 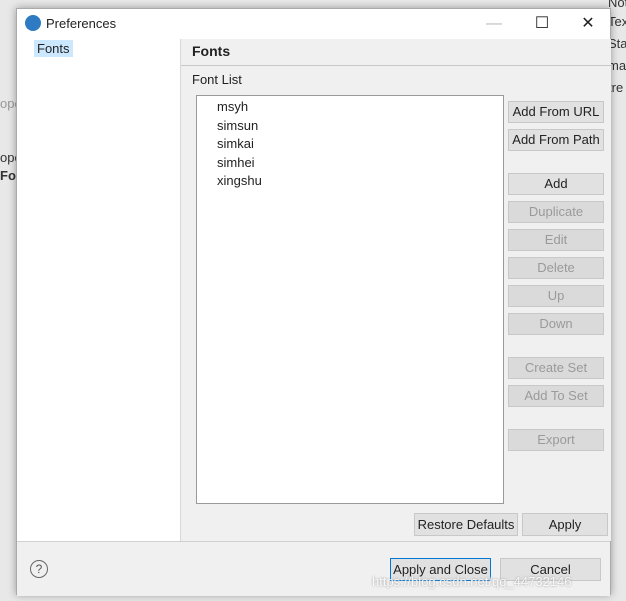 I want to click on export-button: Export, so click(x=556, y=440).